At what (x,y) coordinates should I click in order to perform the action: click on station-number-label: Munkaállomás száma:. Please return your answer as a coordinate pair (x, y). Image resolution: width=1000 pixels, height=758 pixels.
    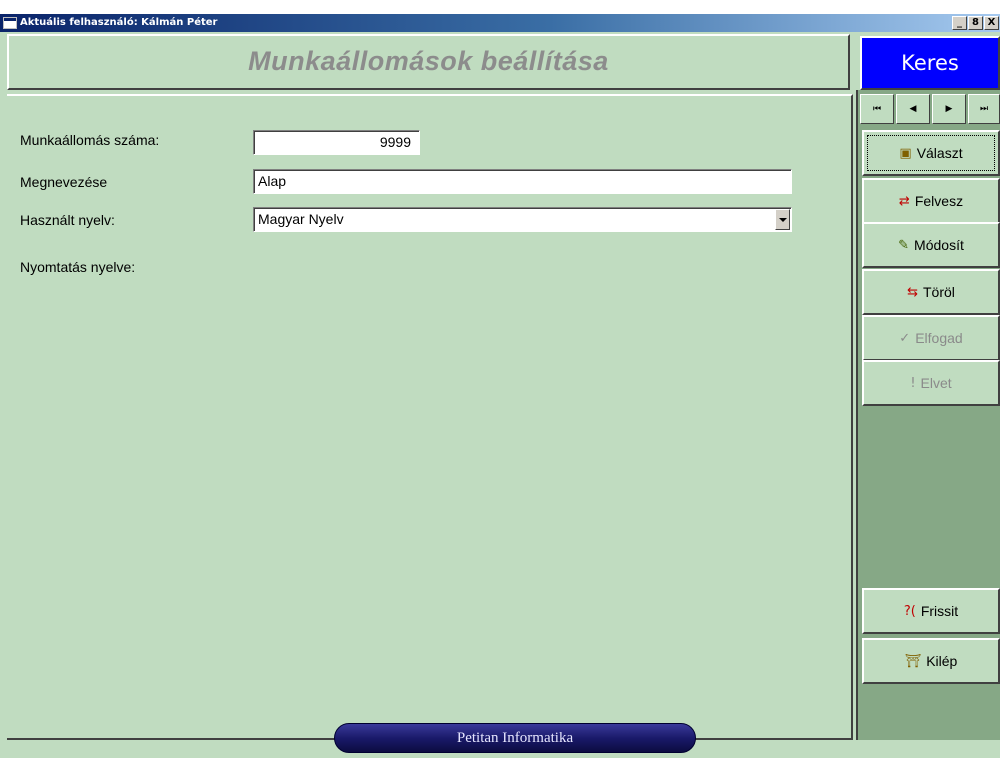
    Looking at the image, I should click on (90, 140).